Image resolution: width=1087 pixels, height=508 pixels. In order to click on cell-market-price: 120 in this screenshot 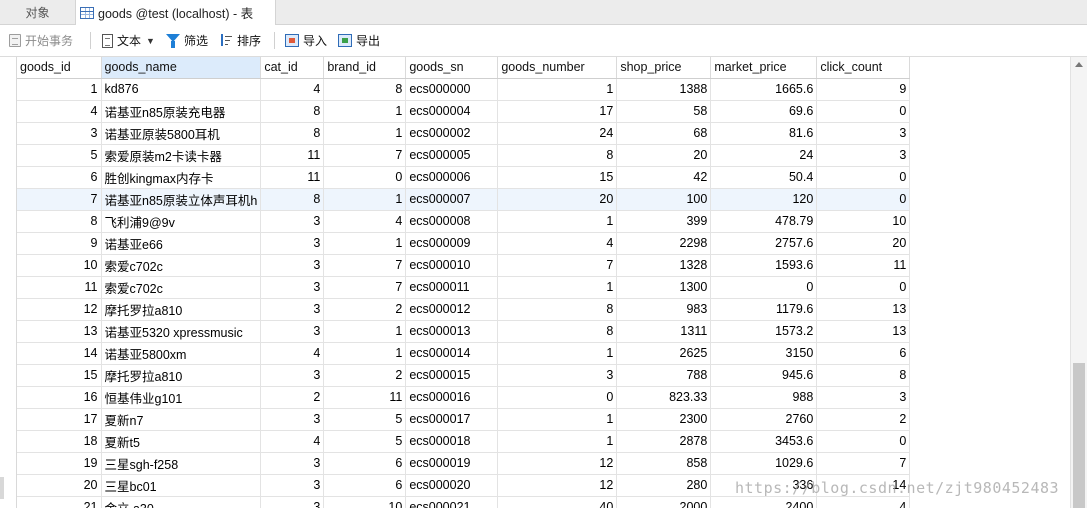, I will do `click(764, 199)`.